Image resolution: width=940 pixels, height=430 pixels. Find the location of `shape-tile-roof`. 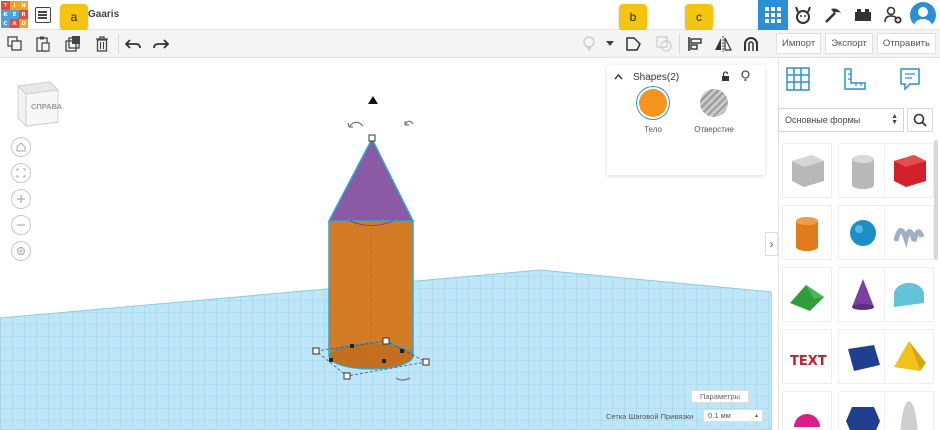

shape-tile-roof is located at coordinates (807, 294).